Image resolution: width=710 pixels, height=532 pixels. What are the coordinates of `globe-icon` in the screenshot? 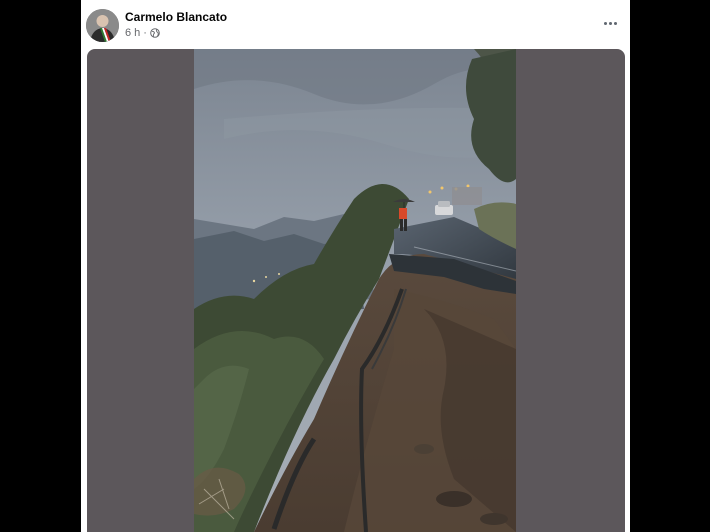 It's located at (155, 33).